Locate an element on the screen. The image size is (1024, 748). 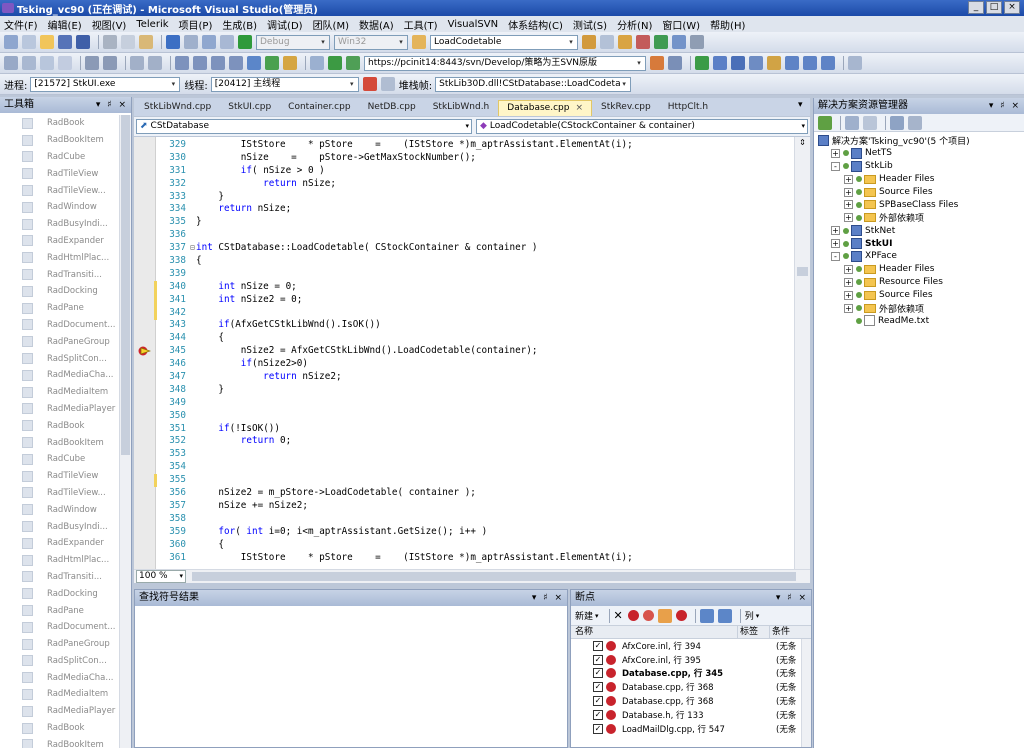
object-browser-icon is located at coordinates (625, 42).